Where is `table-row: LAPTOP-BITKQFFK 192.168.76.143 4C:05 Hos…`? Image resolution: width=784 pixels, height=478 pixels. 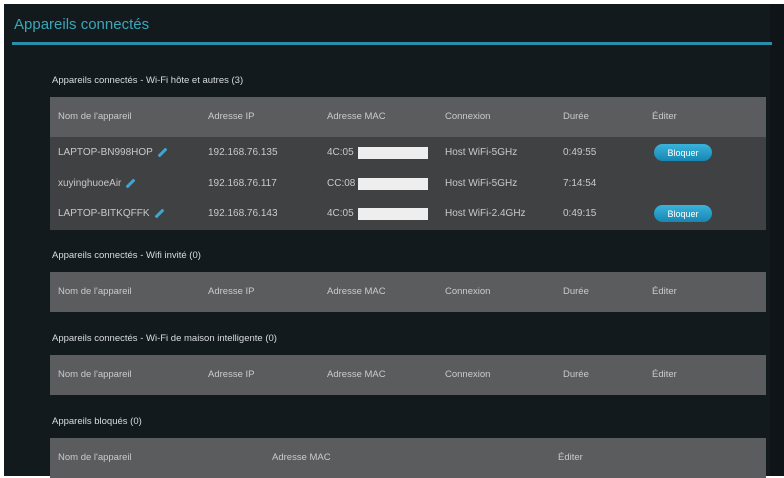 table-row: LAPTOP-BITKQFFK 192.168.76.143 4C:05 Hos… is located at coordinates (408, 214).